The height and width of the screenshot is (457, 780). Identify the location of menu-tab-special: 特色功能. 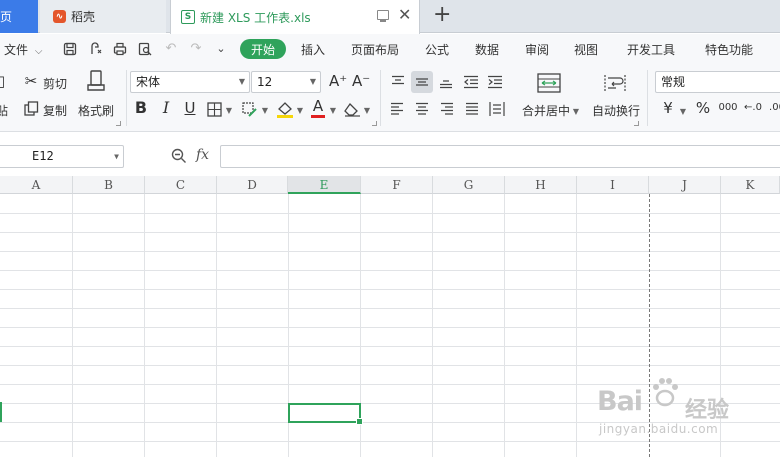
(729, 49).